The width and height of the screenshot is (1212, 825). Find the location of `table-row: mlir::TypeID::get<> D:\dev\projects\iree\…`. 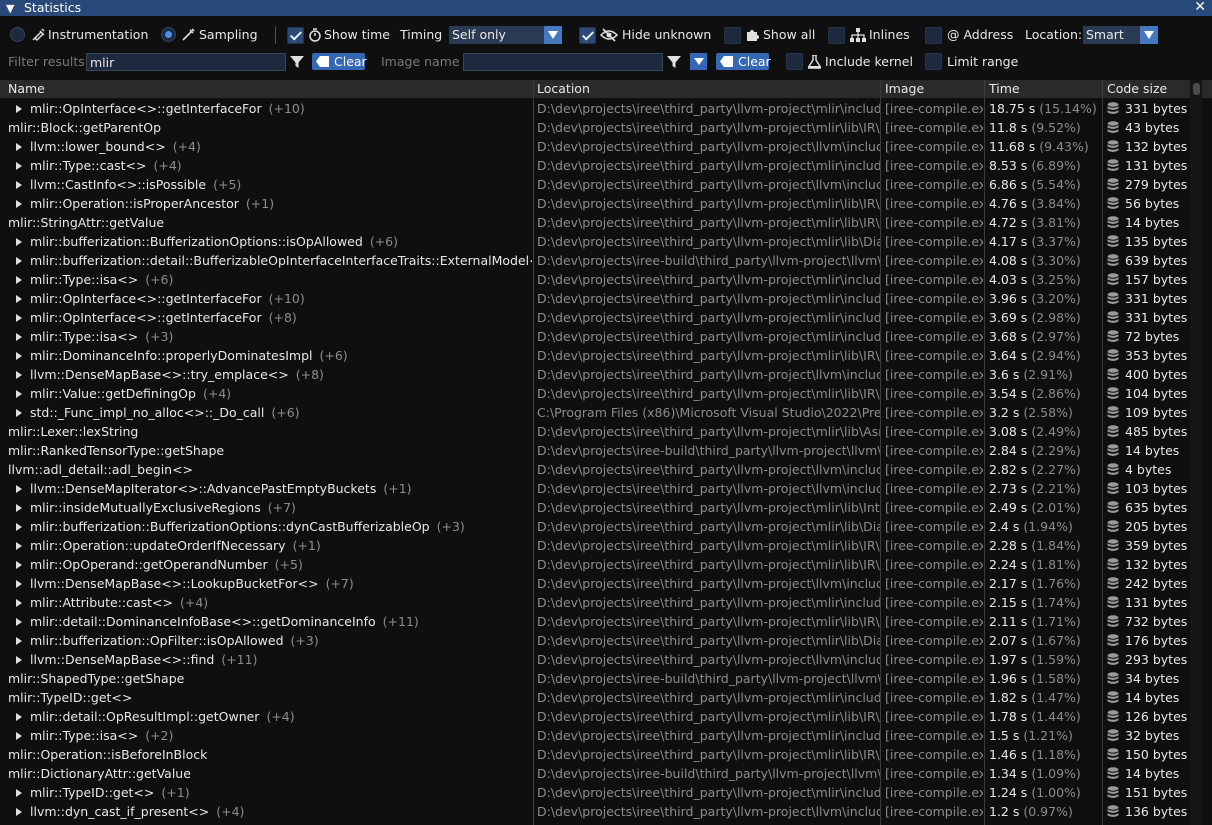

table-row: mlir::TypeID::get<> D:\dev\projects\iree\… is located at coordinates (595, 697).